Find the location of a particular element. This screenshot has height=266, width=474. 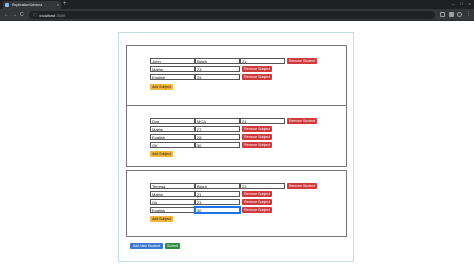

url-port: :3000 is located at coordinates (60, 15).